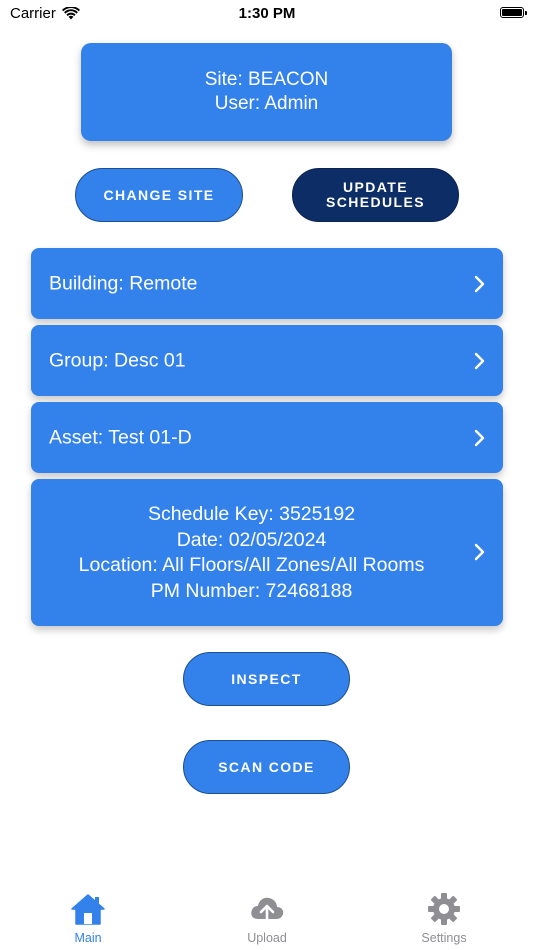 This screenshot has width=534, height=950. I want to click on update-schedules-label-line1: UPDATE, so click(375, 187).